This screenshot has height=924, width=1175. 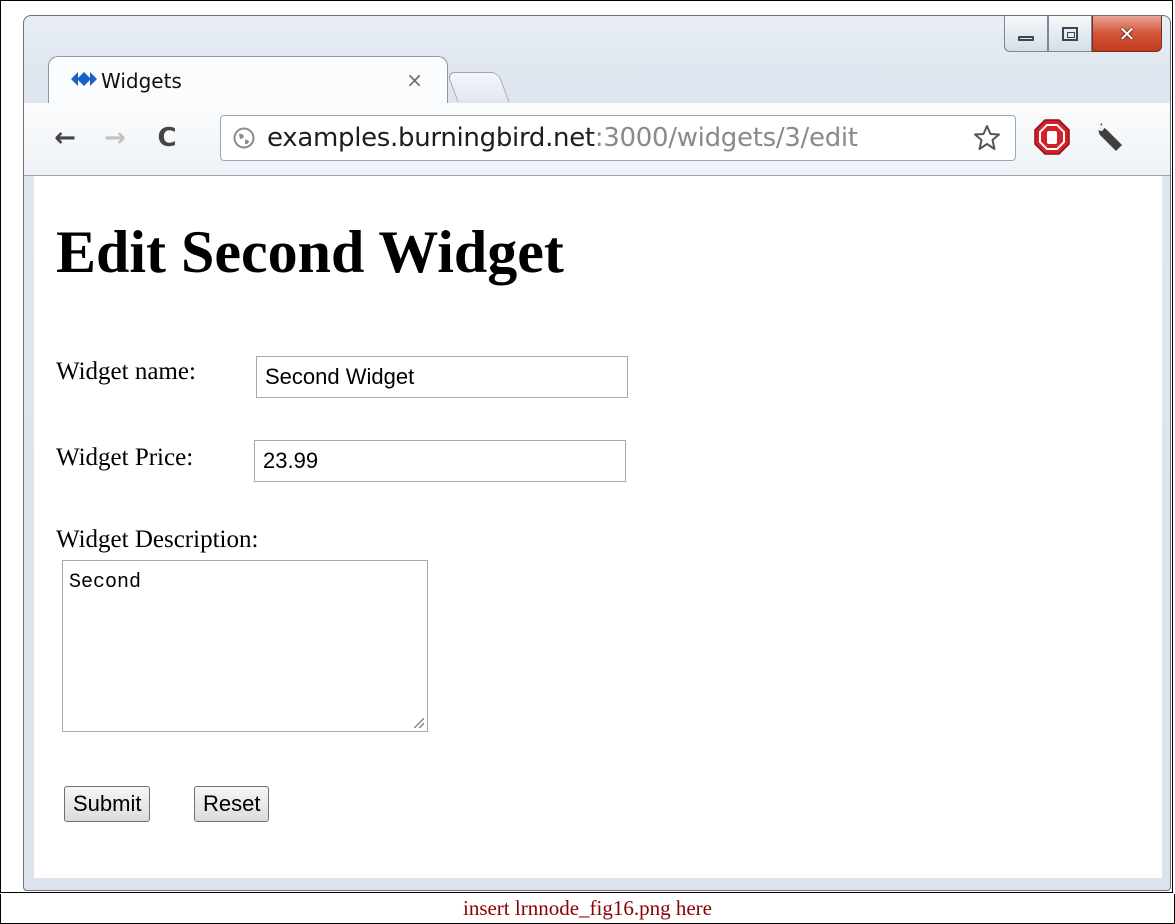 I want to click on reload-button: C, so click(x=167, y=138).